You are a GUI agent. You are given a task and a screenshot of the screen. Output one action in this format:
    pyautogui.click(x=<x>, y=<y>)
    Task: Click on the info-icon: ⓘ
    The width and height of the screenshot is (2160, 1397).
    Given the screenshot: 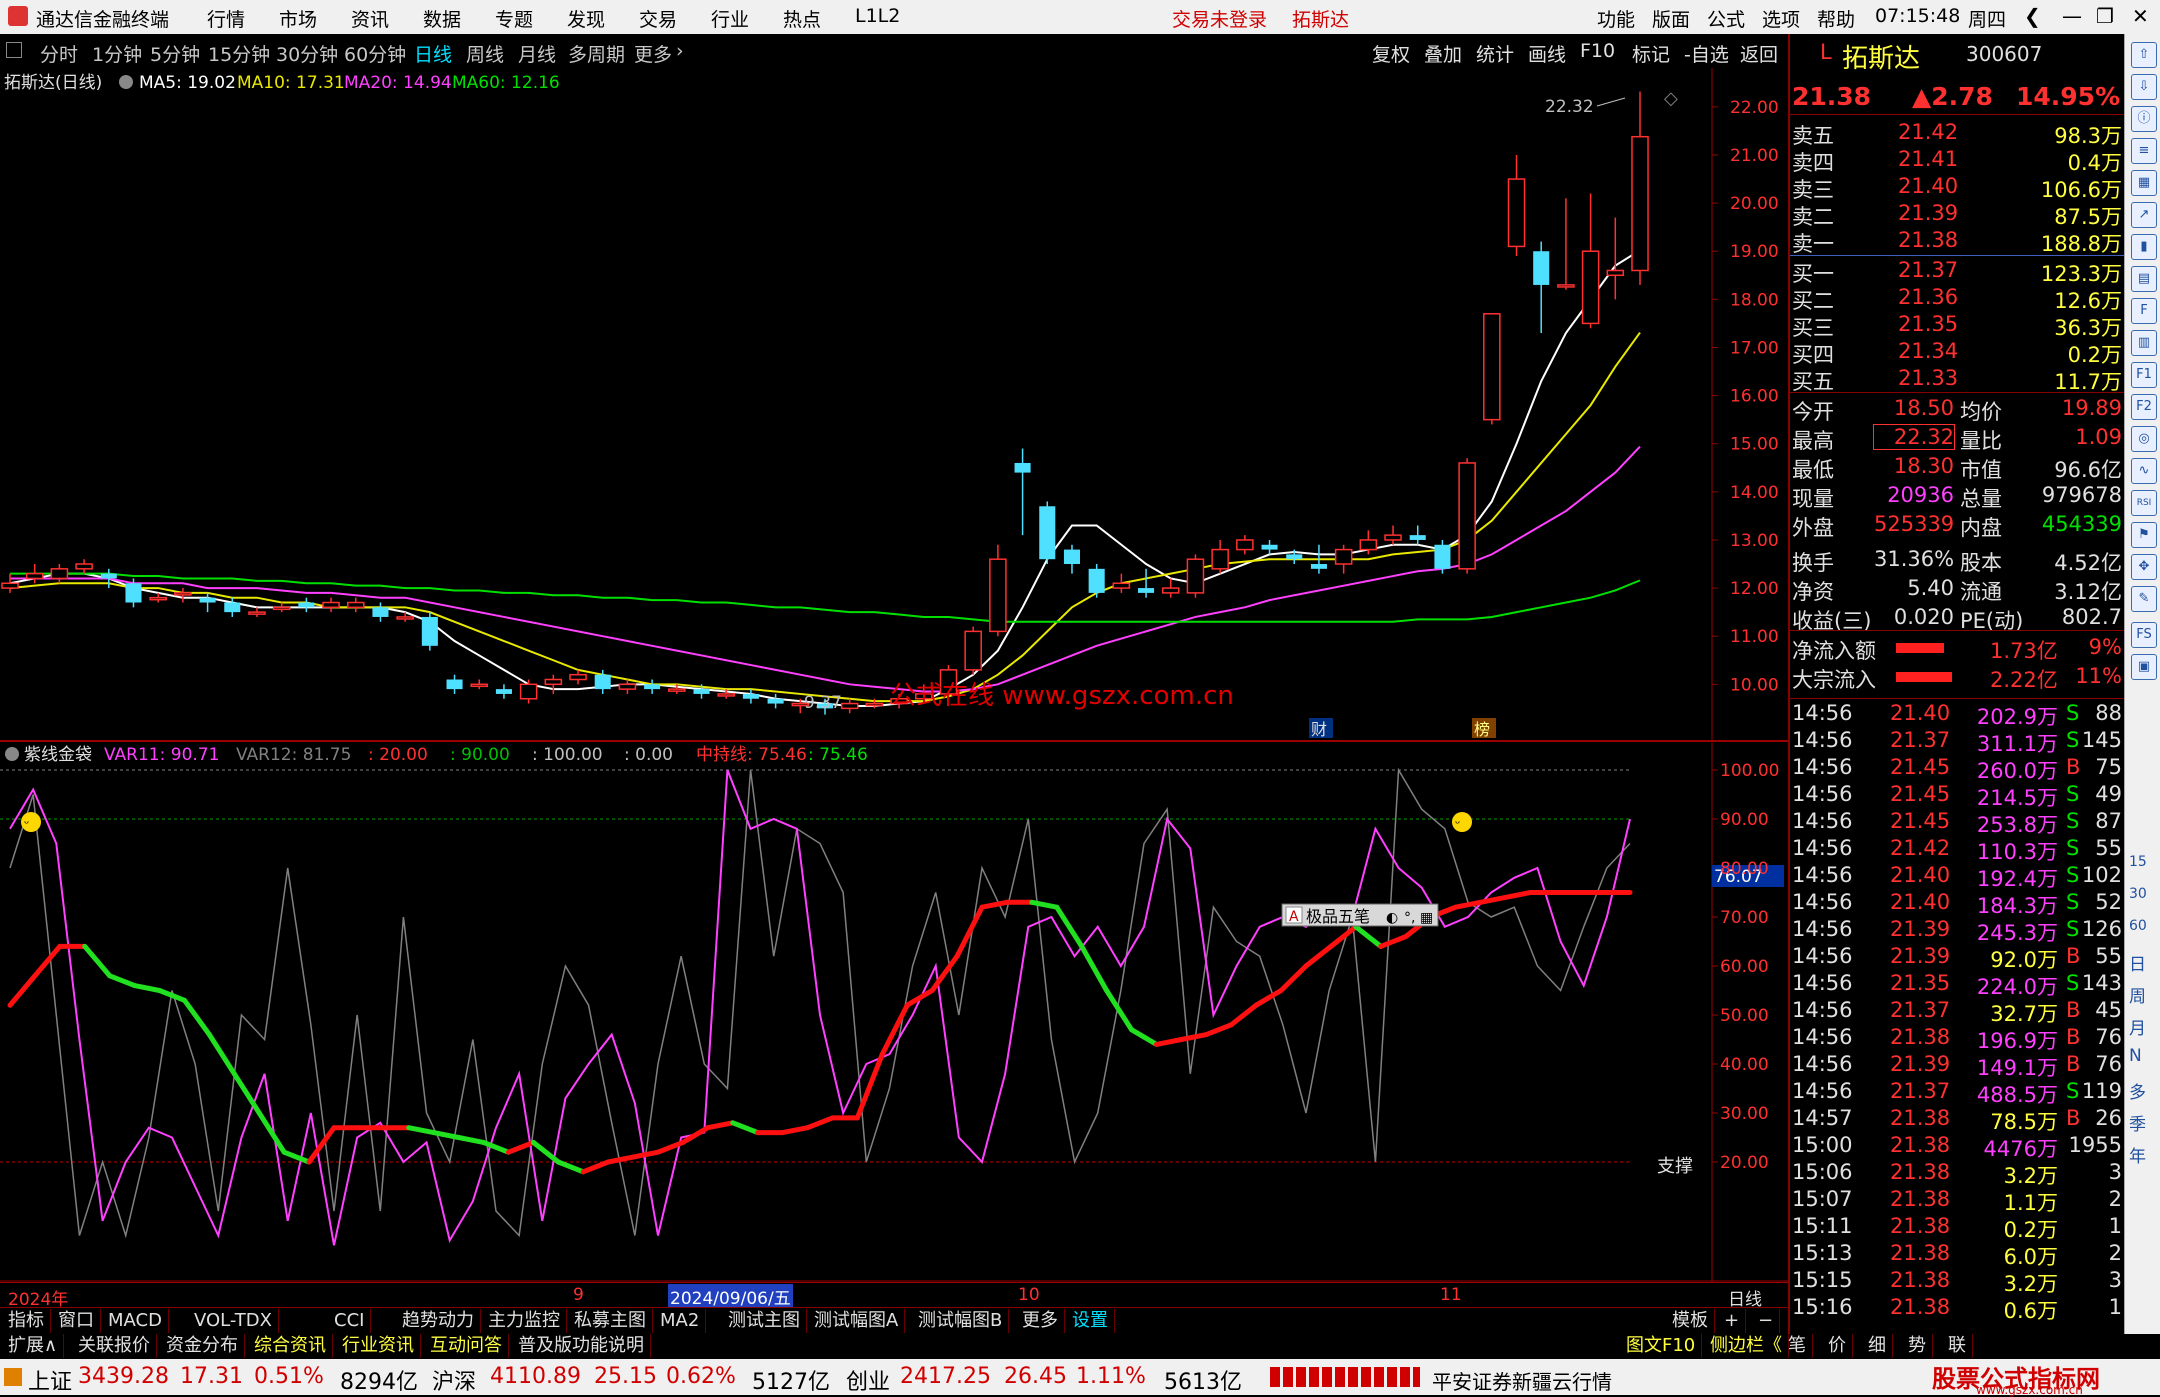 What is the action you would take?
    pyautogui.click(x=2144, y=119)
    